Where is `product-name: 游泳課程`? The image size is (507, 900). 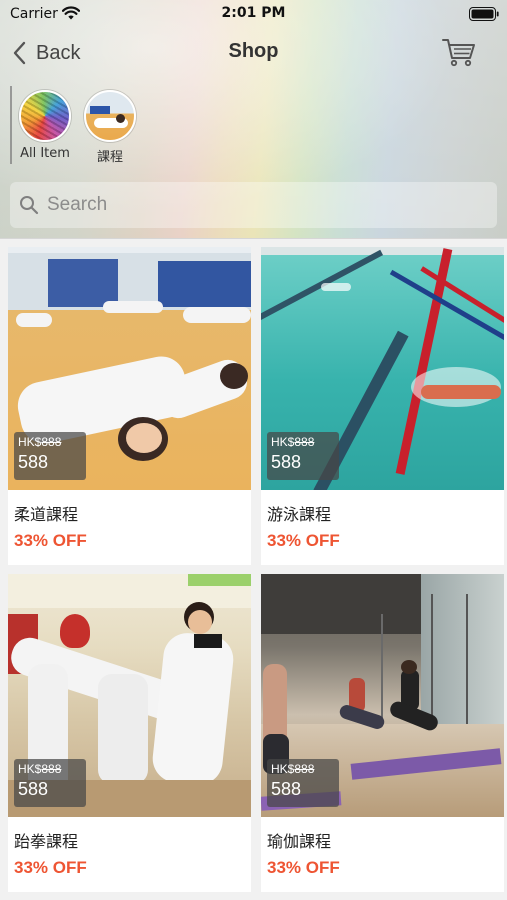
product-name: 游泳課程 is located at coordinates (299, 514).